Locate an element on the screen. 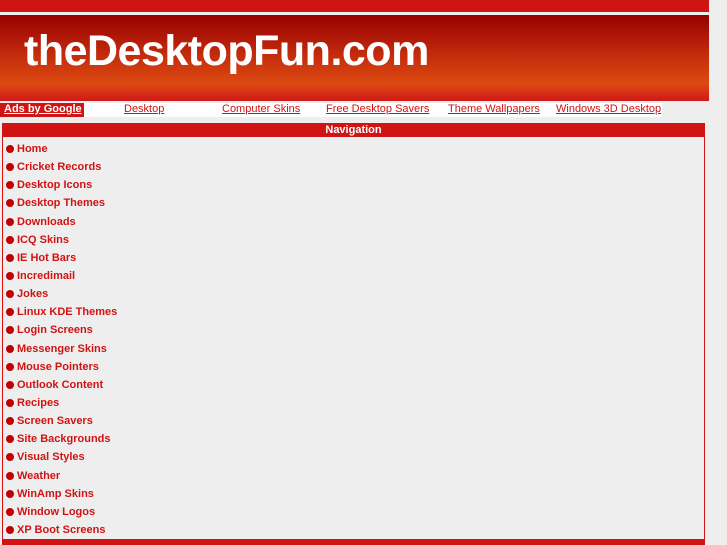 This screenshot has width=727, height=545. nav-link: Site Backgrounds is located at coordinates (64, 439).